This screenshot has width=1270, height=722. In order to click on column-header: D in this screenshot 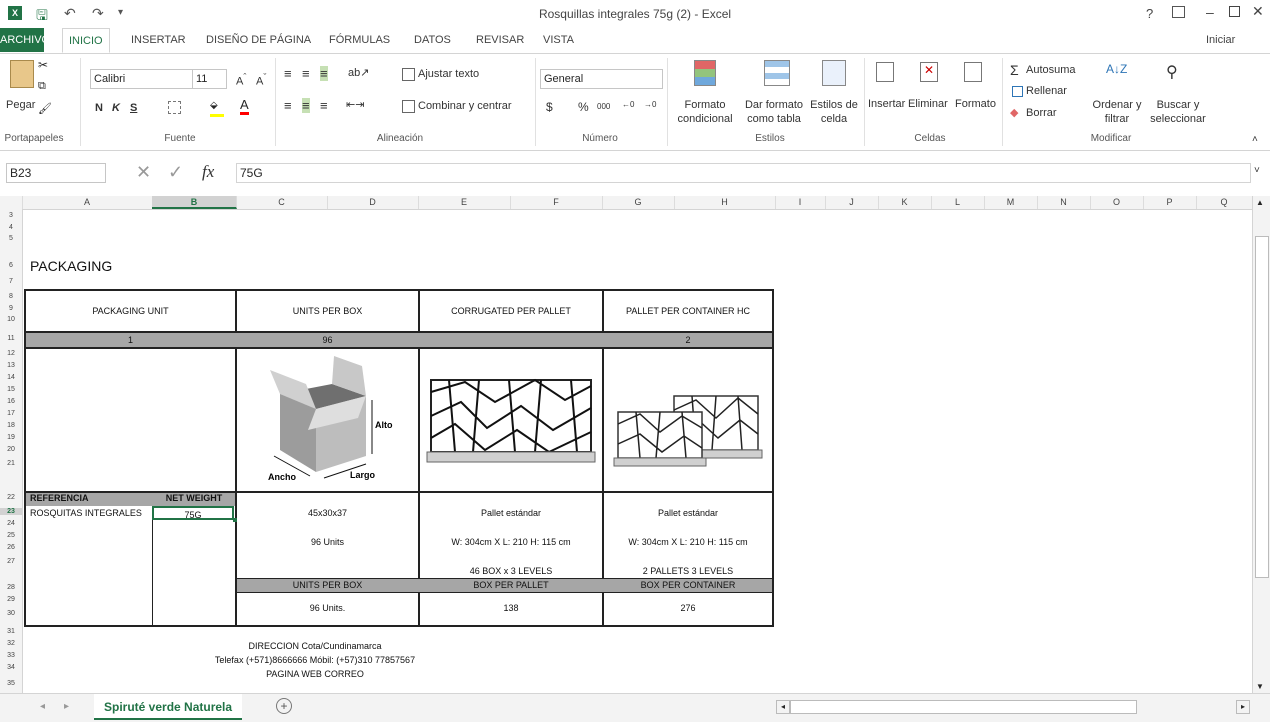, I will do `click(373, 202)`.